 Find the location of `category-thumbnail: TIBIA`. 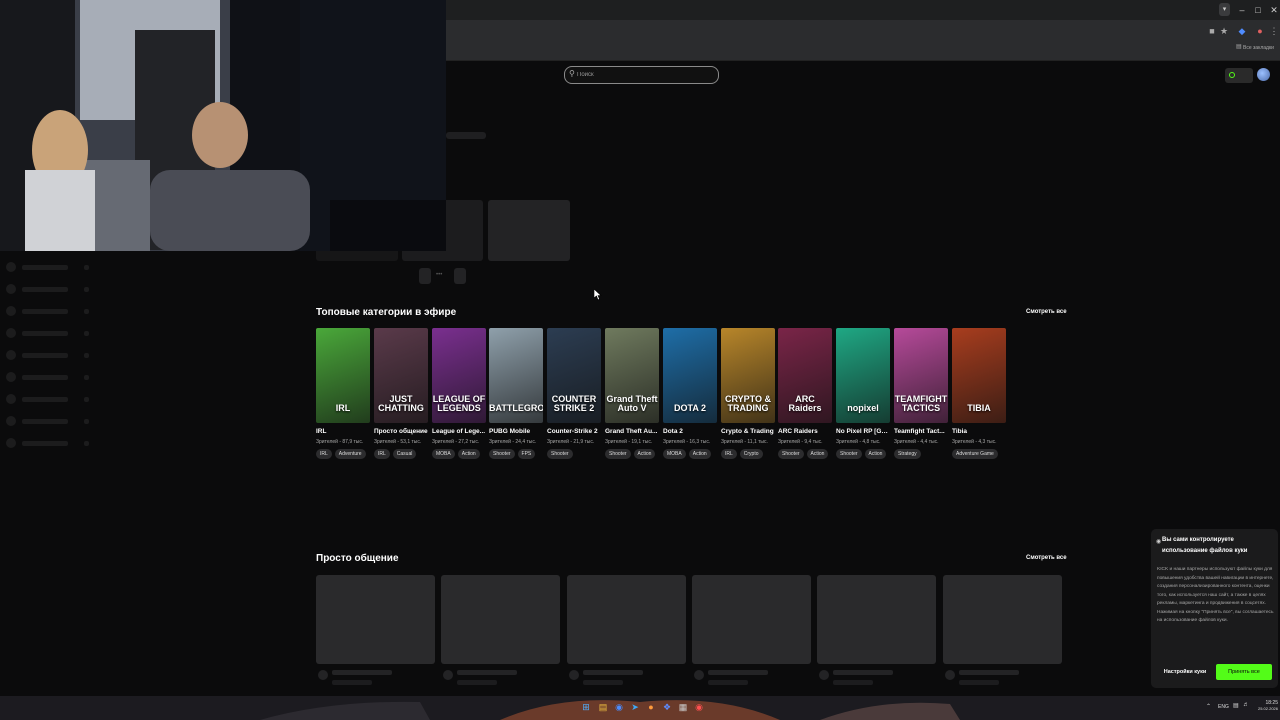

category-thumbnail: TIBIA is located at coordinates (979, 375).